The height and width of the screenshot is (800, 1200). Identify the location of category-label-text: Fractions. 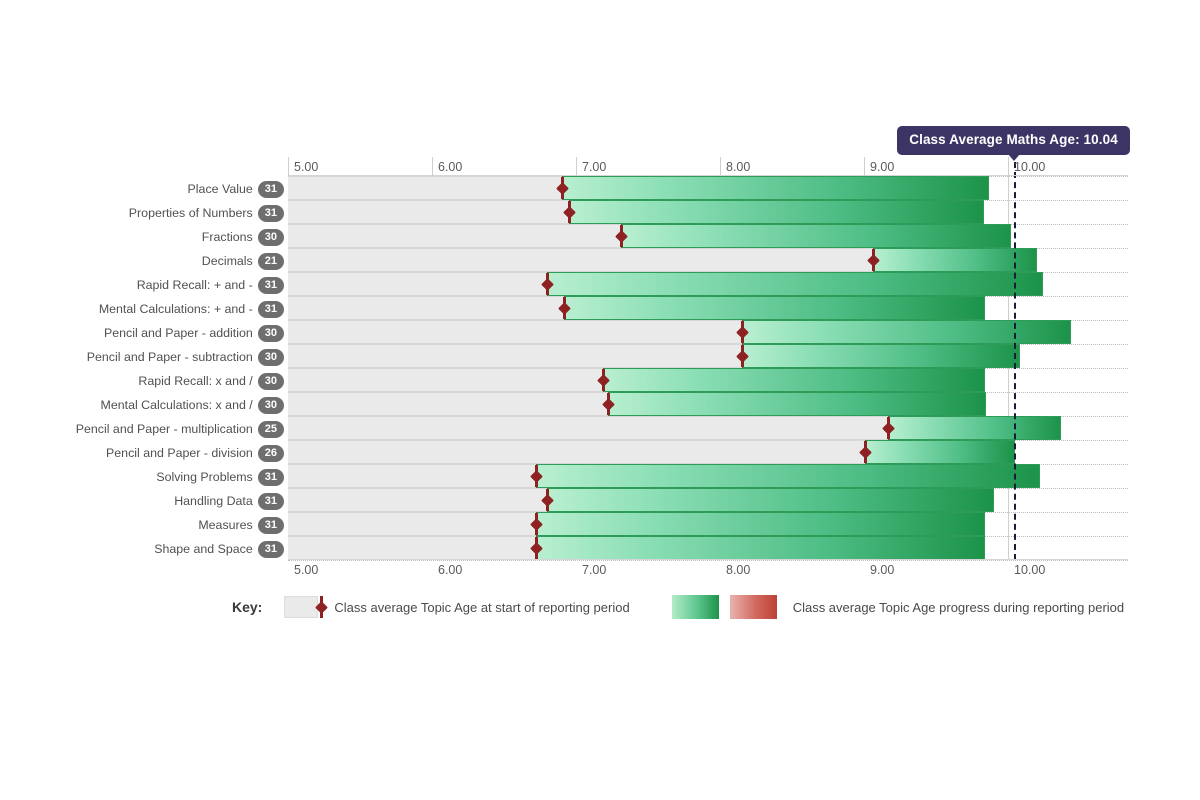
(227, 237).